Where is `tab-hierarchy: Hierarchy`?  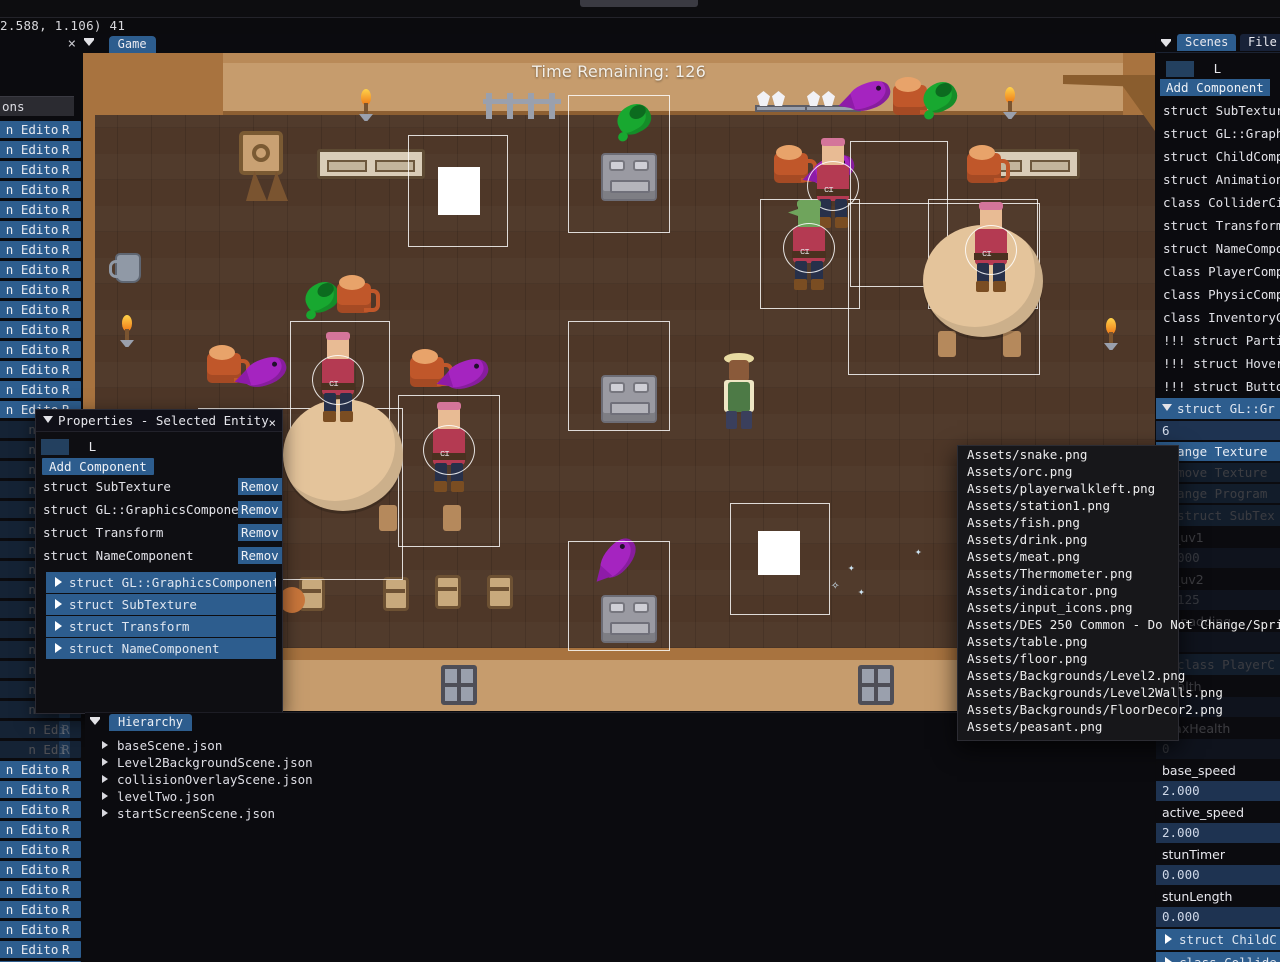 tab-hierarchy: Hierarchy is located at coordinates (151, 722).